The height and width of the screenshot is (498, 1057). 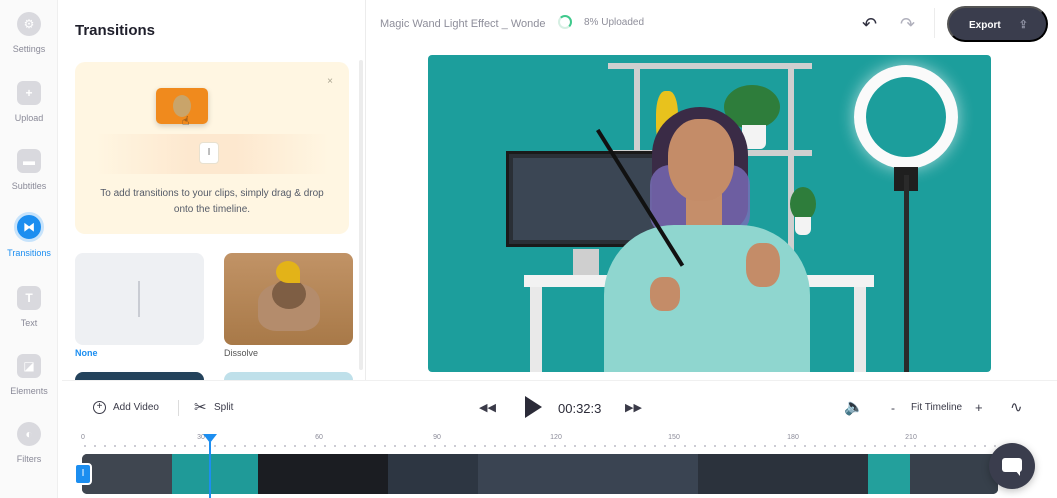 I want to click on hint-drop-marker: I, so click(x=209, y=153).